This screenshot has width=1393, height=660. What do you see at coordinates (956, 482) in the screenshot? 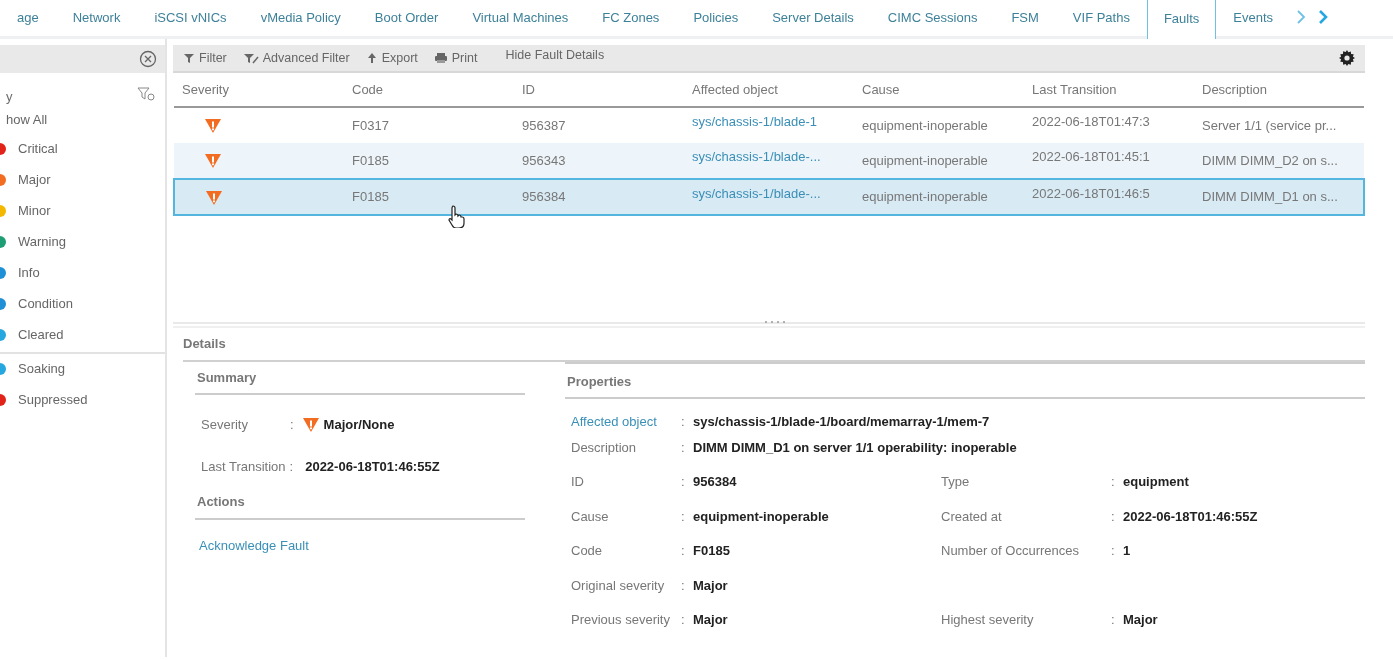
I see `field-label: Type` at bounding box center [956, 482].